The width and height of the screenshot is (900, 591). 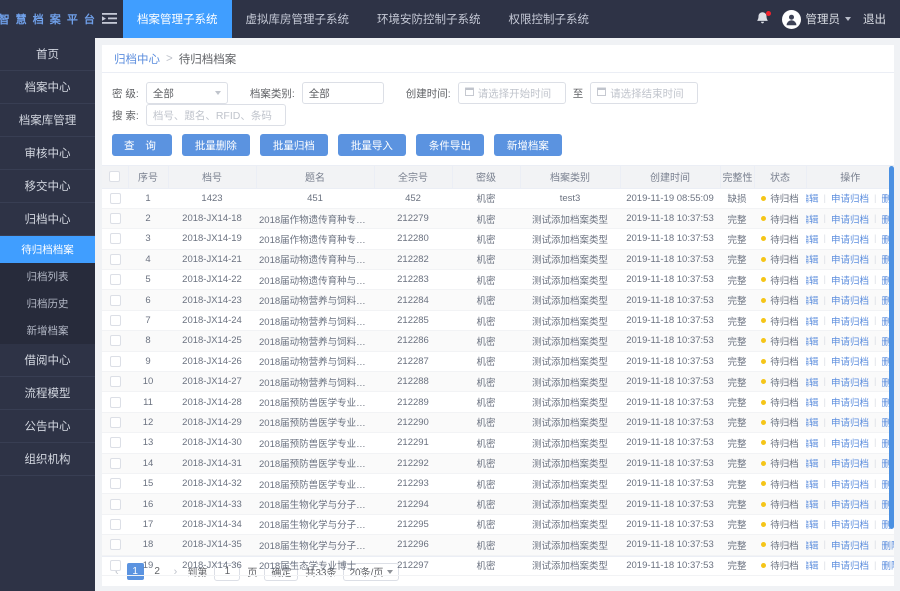 What do you see at coordinates (47, 330) in the screenshot?
I see `sidebar-item-add-archive: 新增档案` at bounding box center [47, 330].